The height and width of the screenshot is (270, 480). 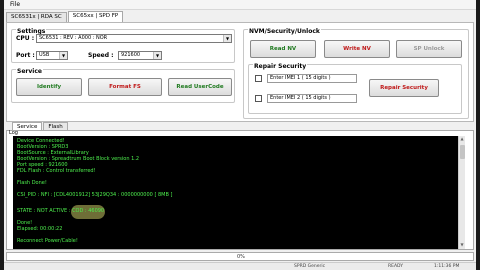 What do you see at coordinates (300, 98) in the screenshot?
I see `imei2-placeholder: Enter IMEI 2 ( 15 digits )` at bounding box center [300, 98].